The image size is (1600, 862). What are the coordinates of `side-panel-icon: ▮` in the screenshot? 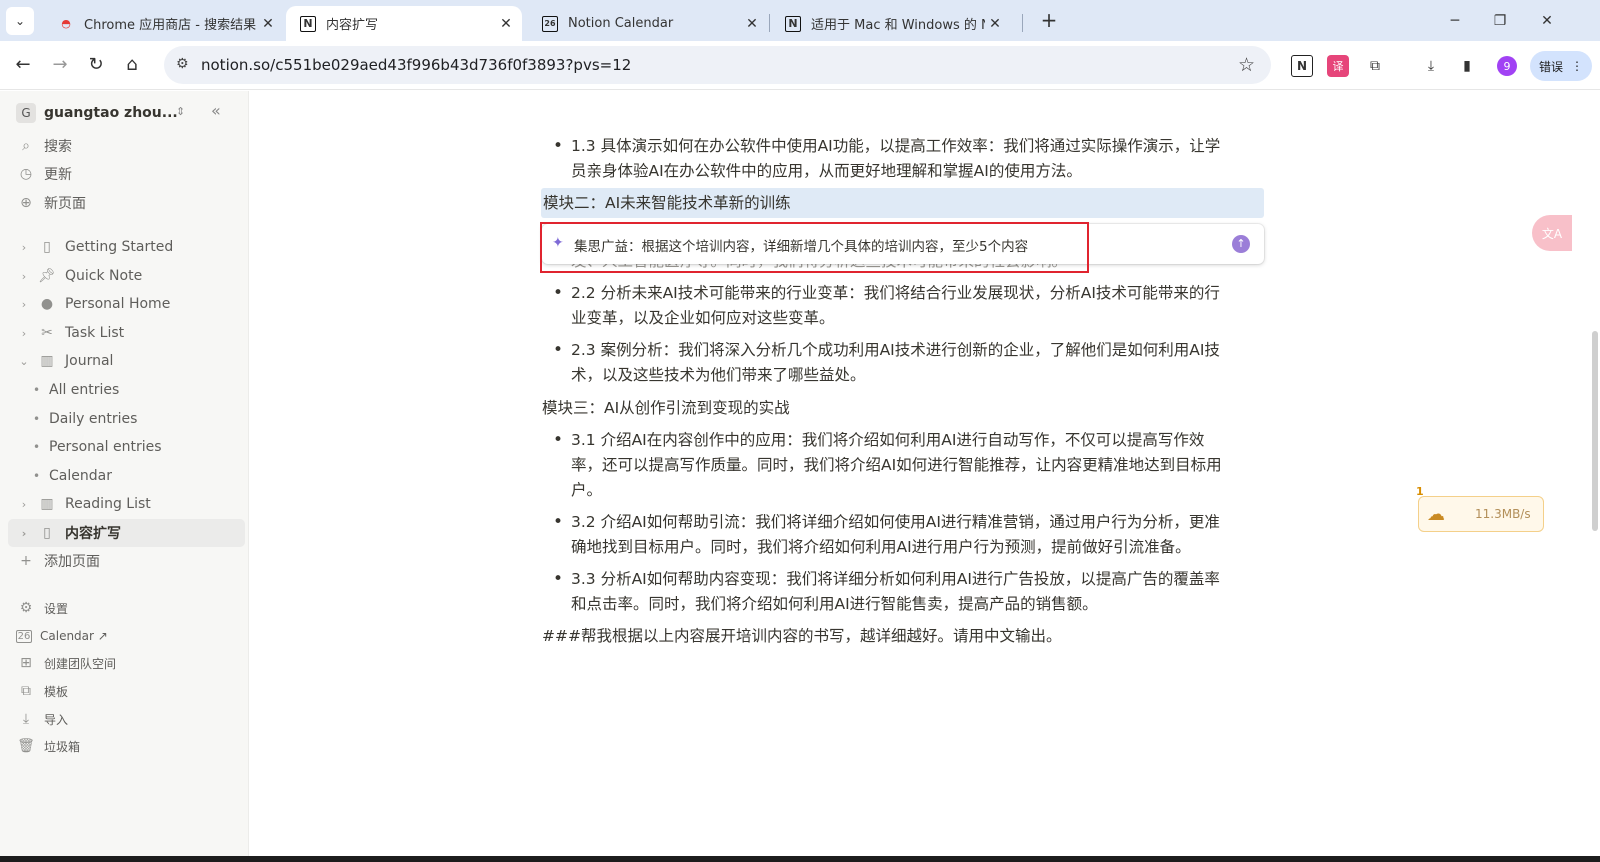 It's located at (1467, 66).